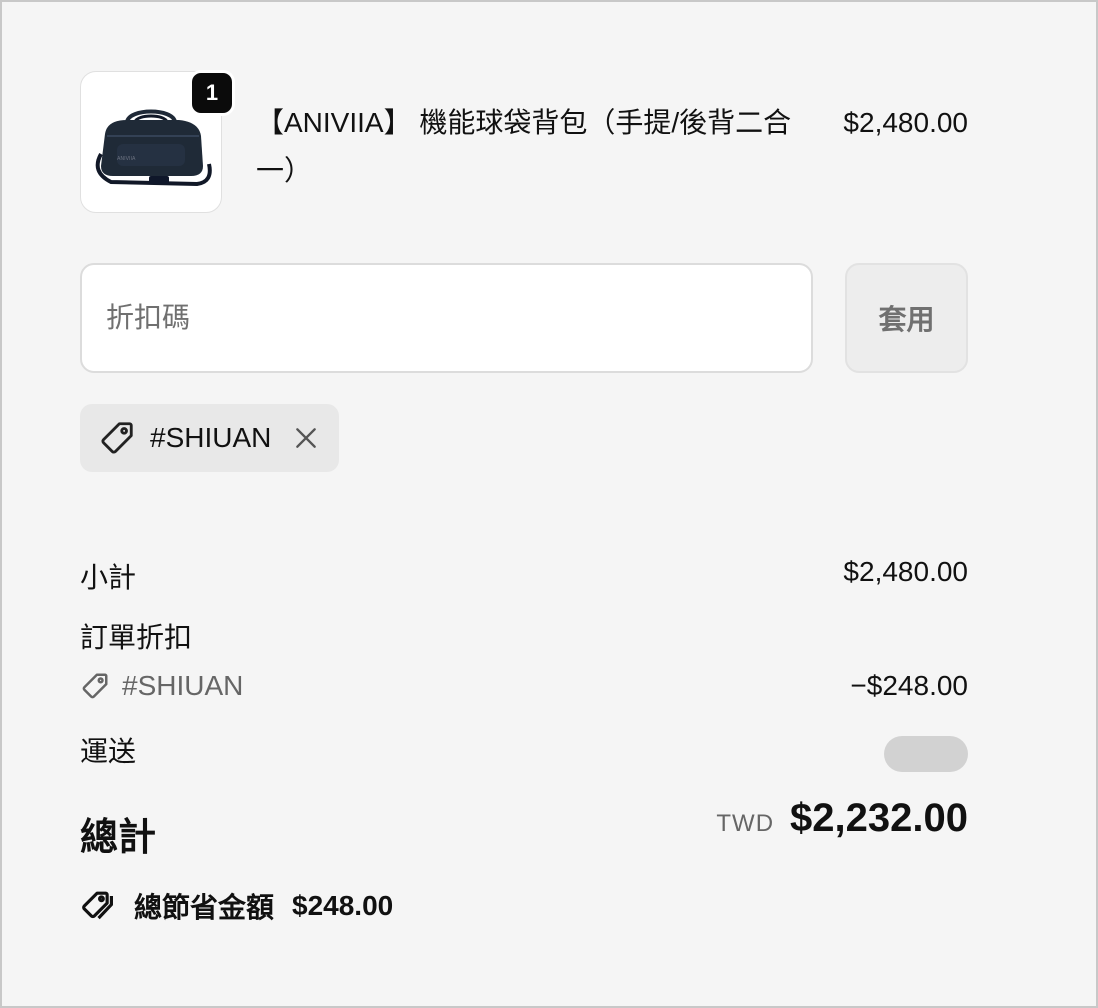 The height and width of the screenshot is (1008, 1098). Describe the element at coordinates (126, 159) in the screenshot. I see `svg-text: ANIVIIA` at that location.